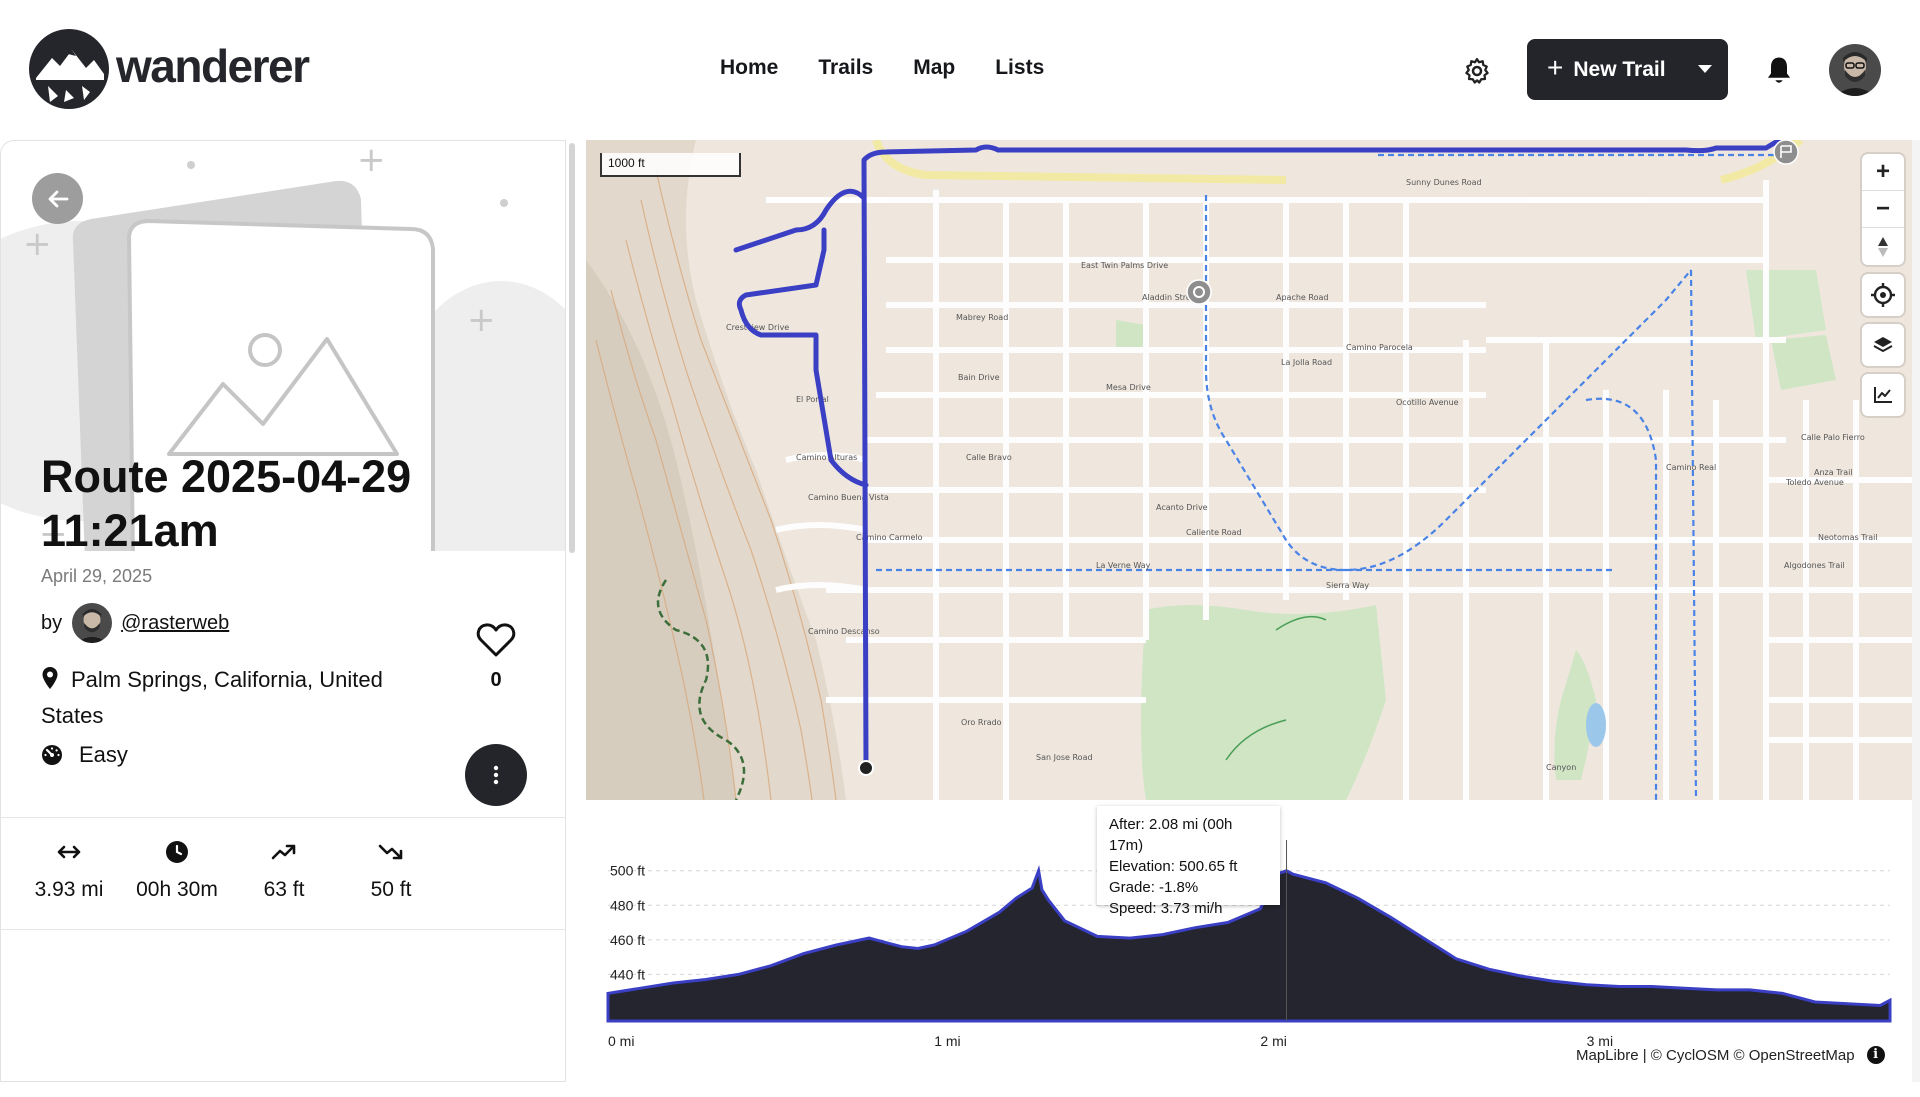 This screenshot has width=1920, height=1097. Describe the element at coordinates (1154, 887) in the screenshot. I see `tooltip-grade: Grade: -1.8%` at that location.